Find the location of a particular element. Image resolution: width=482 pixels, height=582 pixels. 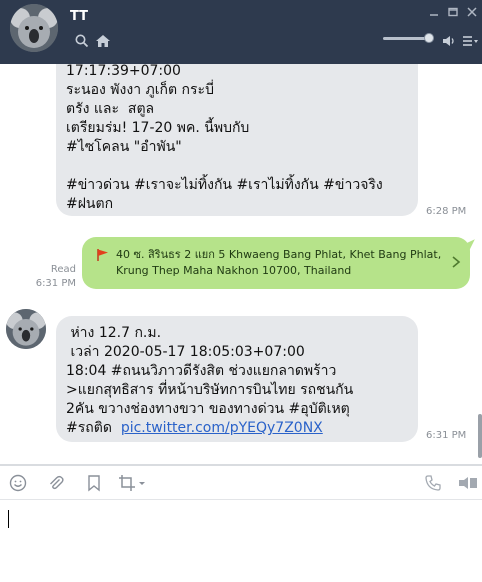

message-text-line: เตรียมร่ม! 17-20 พค. นี้พบกับ is located at coordinates (158, 128).